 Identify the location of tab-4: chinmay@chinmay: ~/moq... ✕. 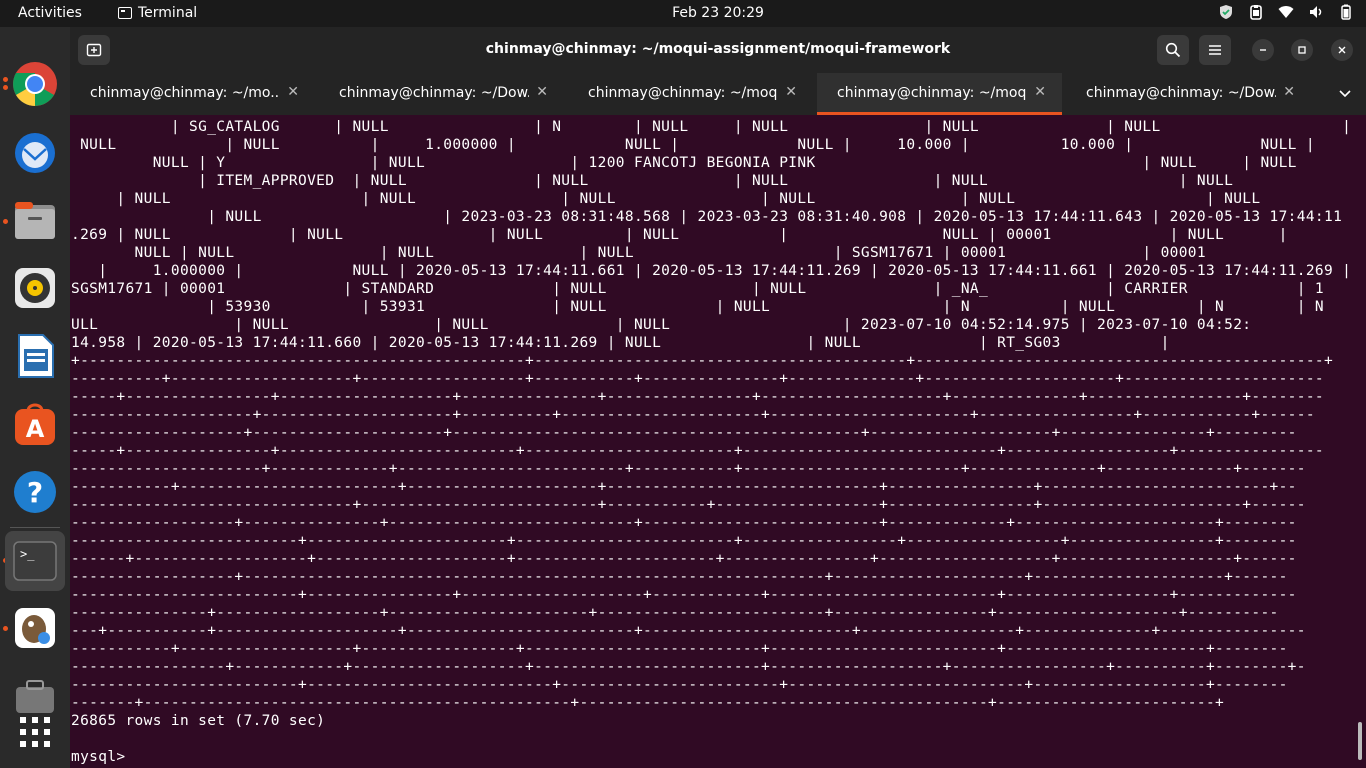
(939, 94).